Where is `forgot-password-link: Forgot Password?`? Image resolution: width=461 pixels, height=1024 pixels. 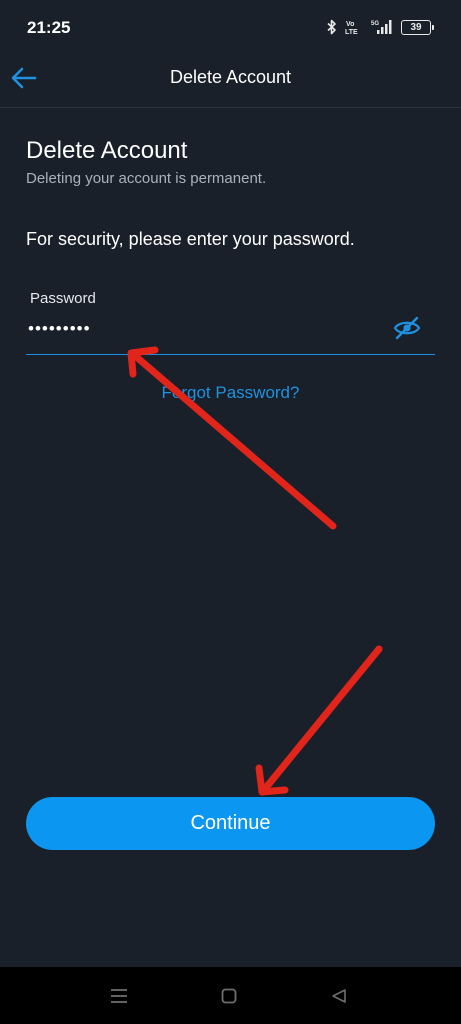 forgot-password-link: Forgot Password? is located at coordinates (230, 393).